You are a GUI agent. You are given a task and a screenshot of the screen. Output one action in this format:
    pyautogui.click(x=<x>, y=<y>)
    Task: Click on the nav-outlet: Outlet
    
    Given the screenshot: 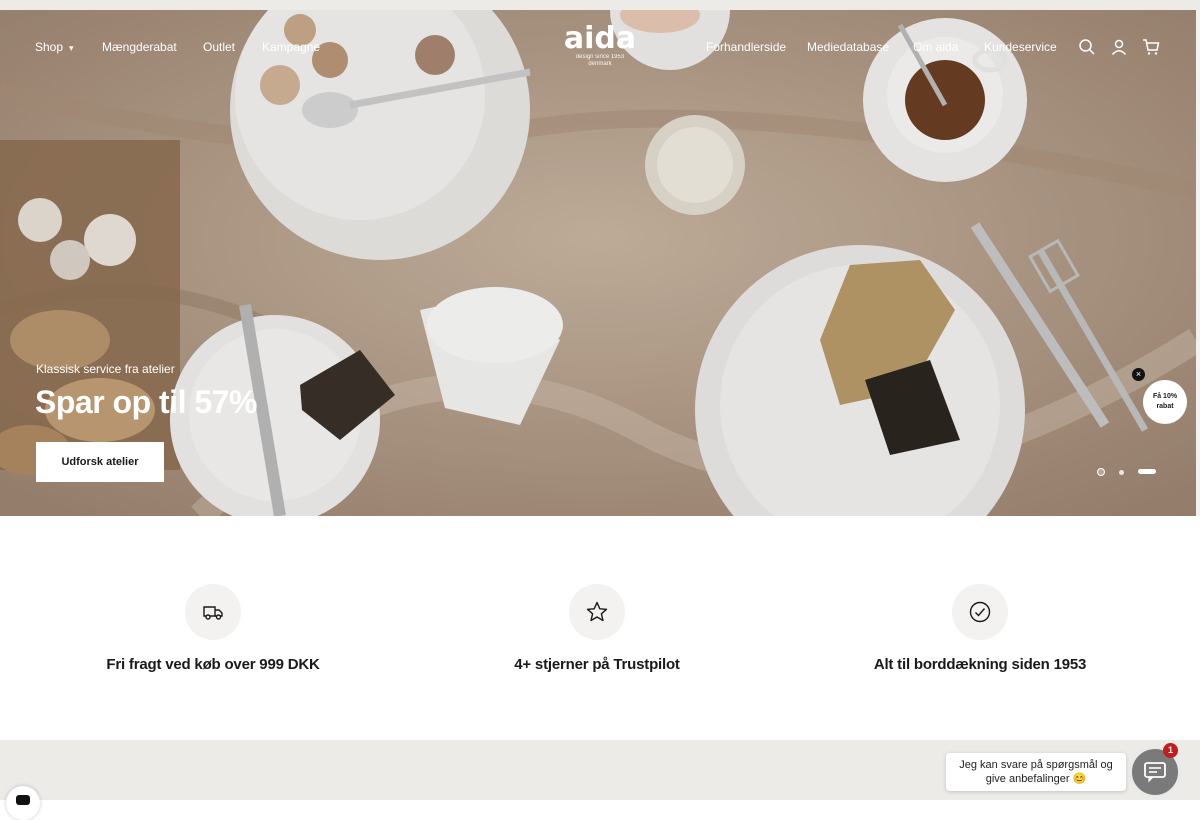 What is the action you would take?
    pyautogui.click(x=219, y=47)
    